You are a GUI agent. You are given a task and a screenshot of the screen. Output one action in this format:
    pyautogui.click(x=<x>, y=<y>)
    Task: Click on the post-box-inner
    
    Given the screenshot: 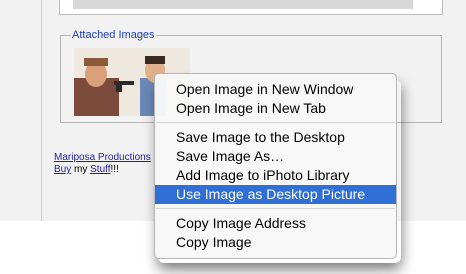 What is the action you would take?
    pyautogui.click(x=243, y=4)
    